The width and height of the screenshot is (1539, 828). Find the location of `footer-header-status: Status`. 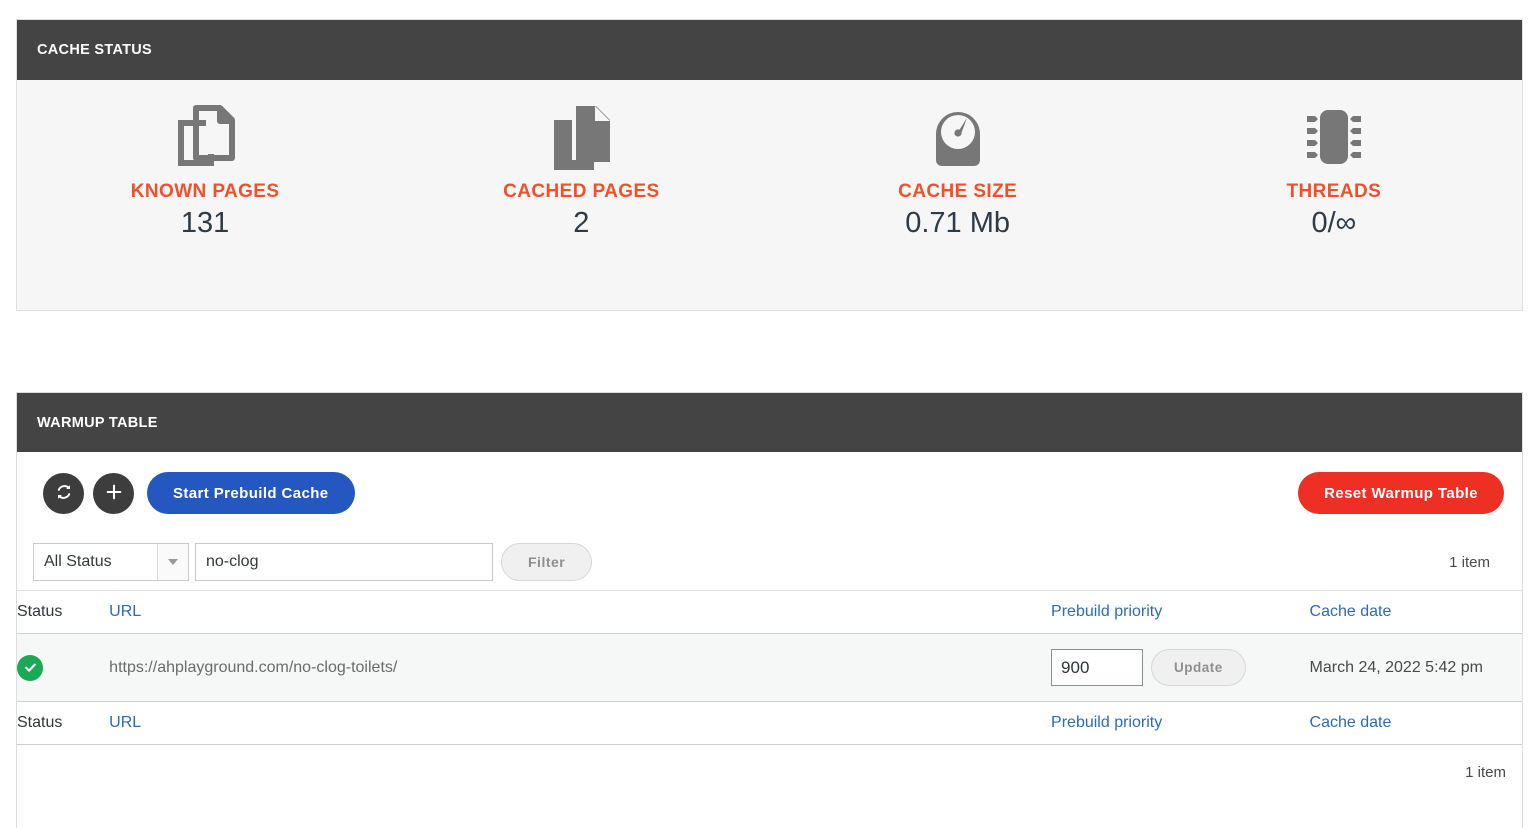

footer-header-status: Status is located at coordinates (63, 723).